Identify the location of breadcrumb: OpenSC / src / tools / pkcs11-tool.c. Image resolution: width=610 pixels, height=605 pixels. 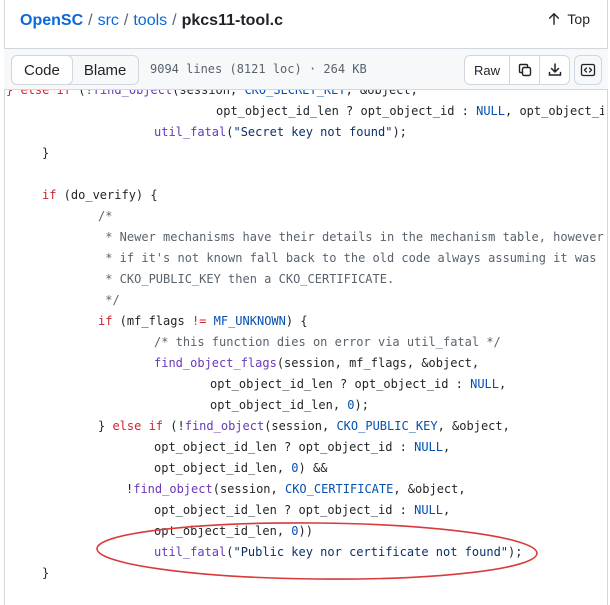
(151, 21).